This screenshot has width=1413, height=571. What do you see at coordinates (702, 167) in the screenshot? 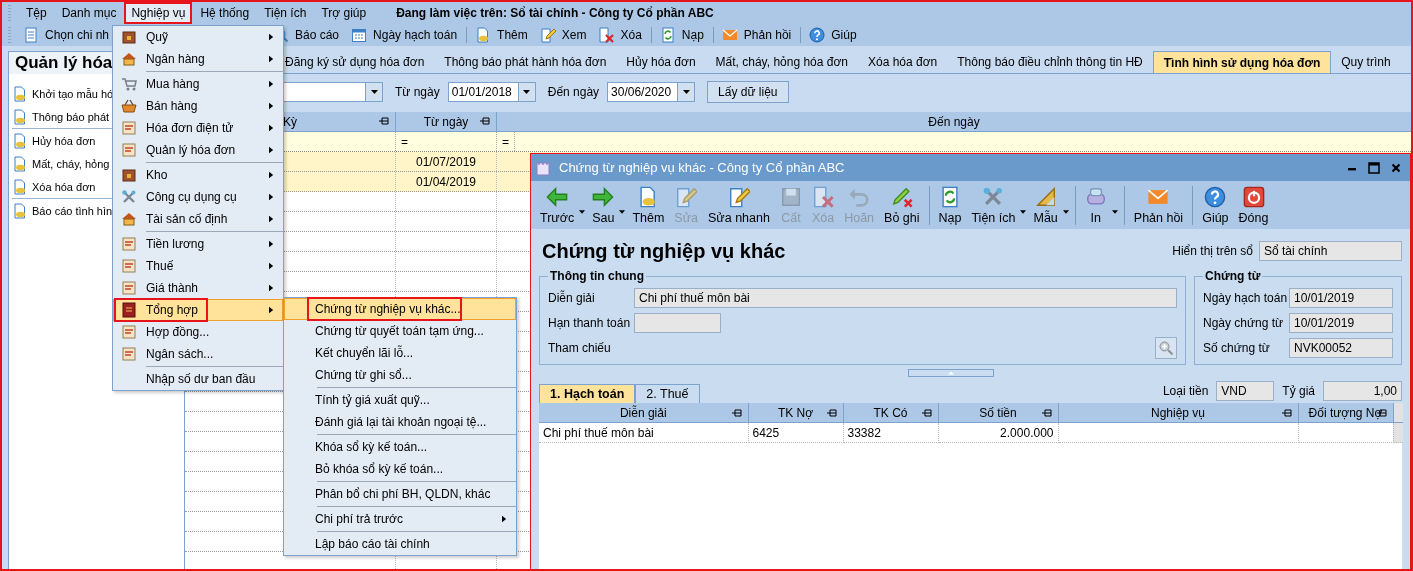
I see `window-title: Chứng từ nghiệp vụ khác - Công ty Cổ phần ABC` at bounding box center [702, 167].